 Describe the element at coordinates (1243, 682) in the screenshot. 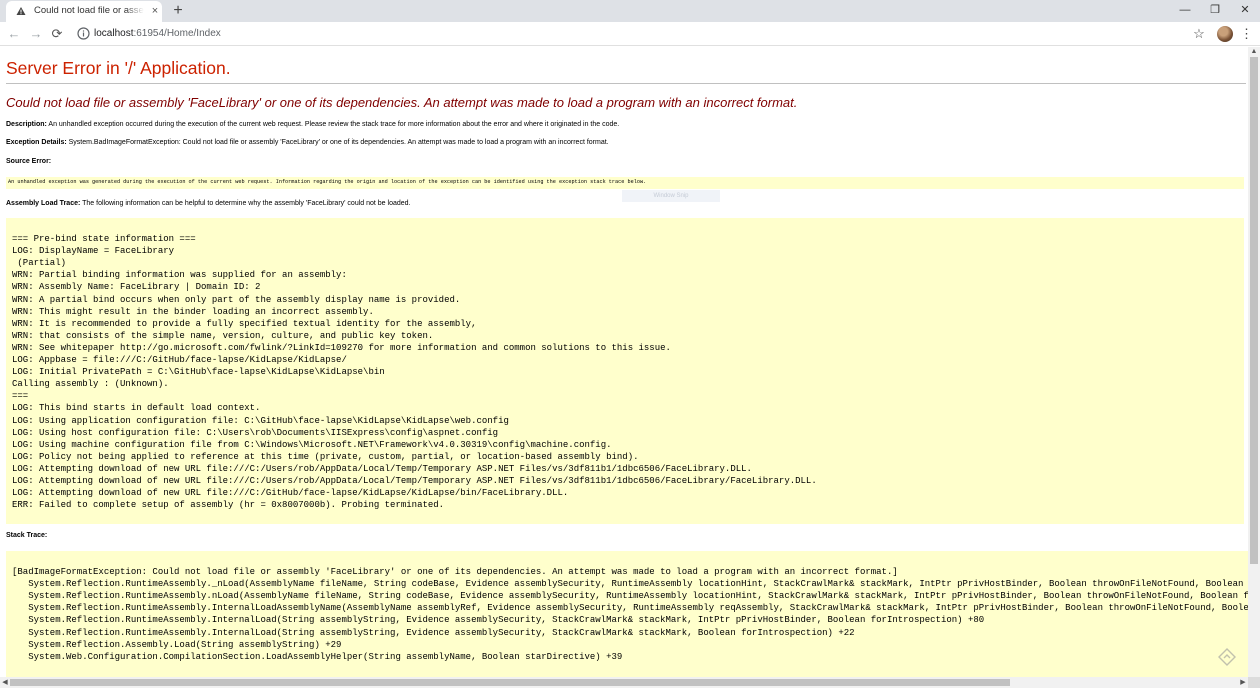

I see `scroll-right-arrow-icon: ▶` at that location.